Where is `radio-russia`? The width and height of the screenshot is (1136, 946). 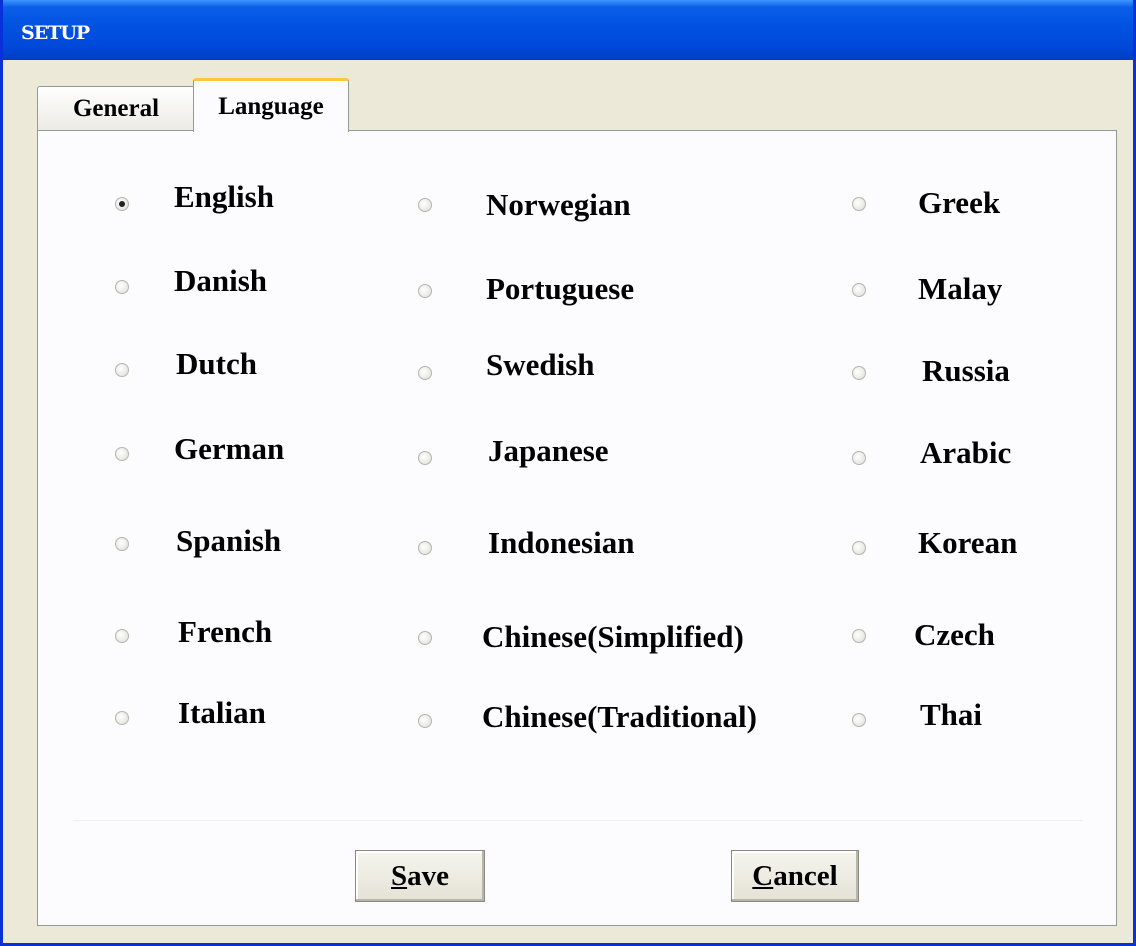
radio-russia is located at coordinates (859, 373).